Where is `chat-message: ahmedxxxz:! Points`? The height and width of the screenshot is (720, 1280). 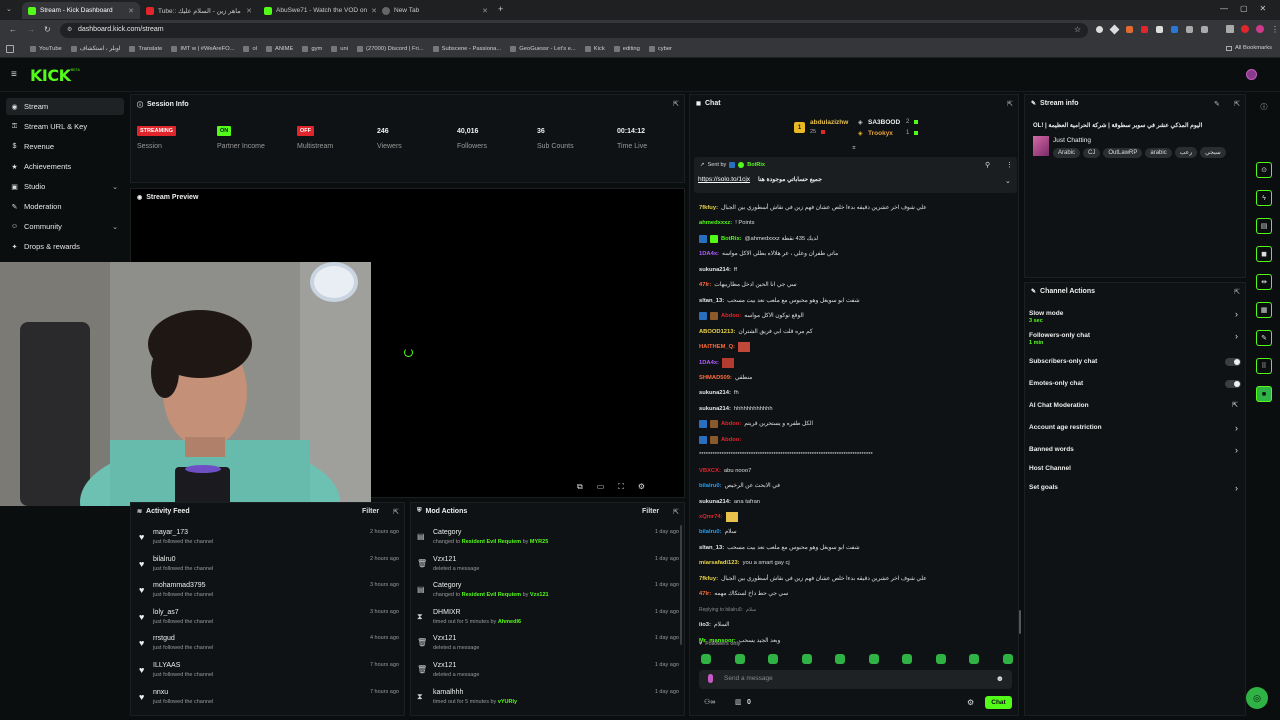
chat-message: ahmedxxxz:! Points is located at coordinates (854, 223).